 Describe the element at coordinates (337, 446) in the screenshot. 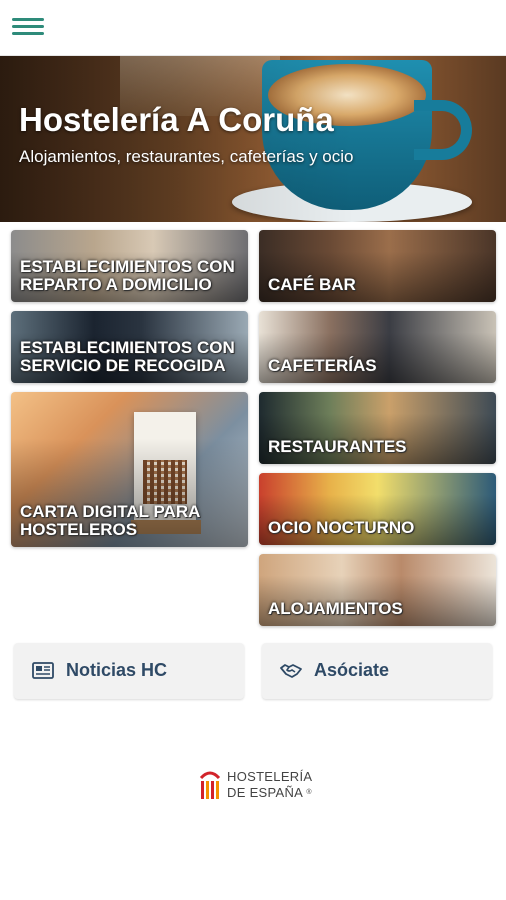

I see `tile-label: RESTAURANTES` at that location.